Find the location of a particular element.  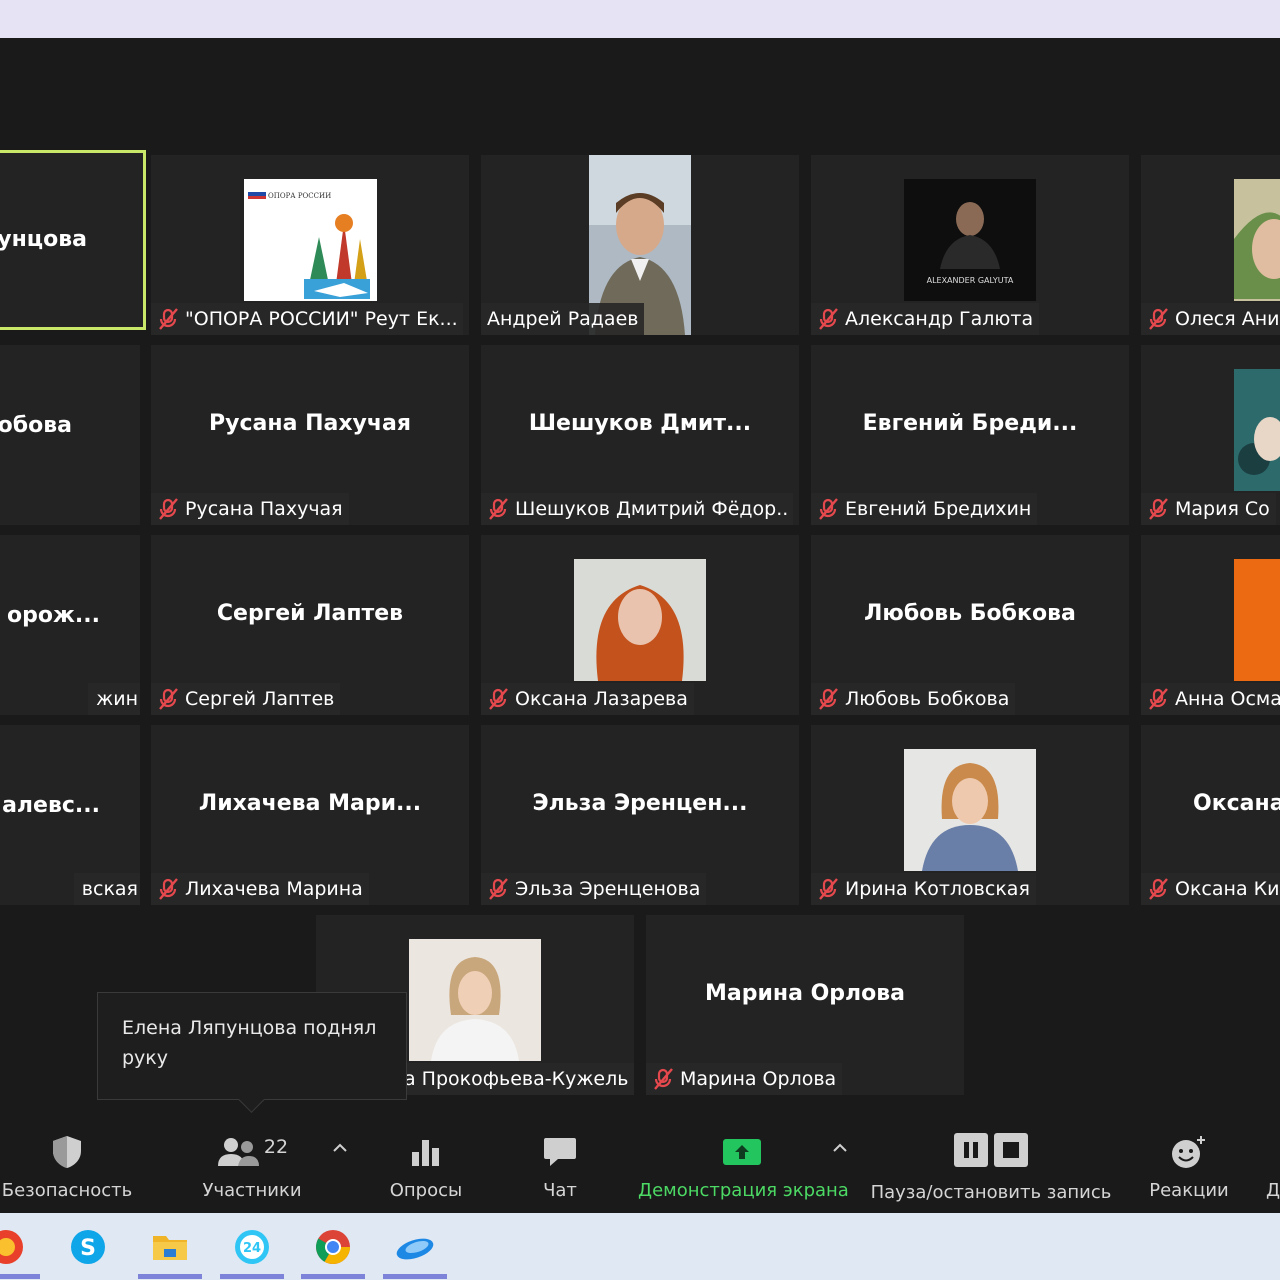

participant-name: Лихачева Марина is located at coordinates (274, 889).